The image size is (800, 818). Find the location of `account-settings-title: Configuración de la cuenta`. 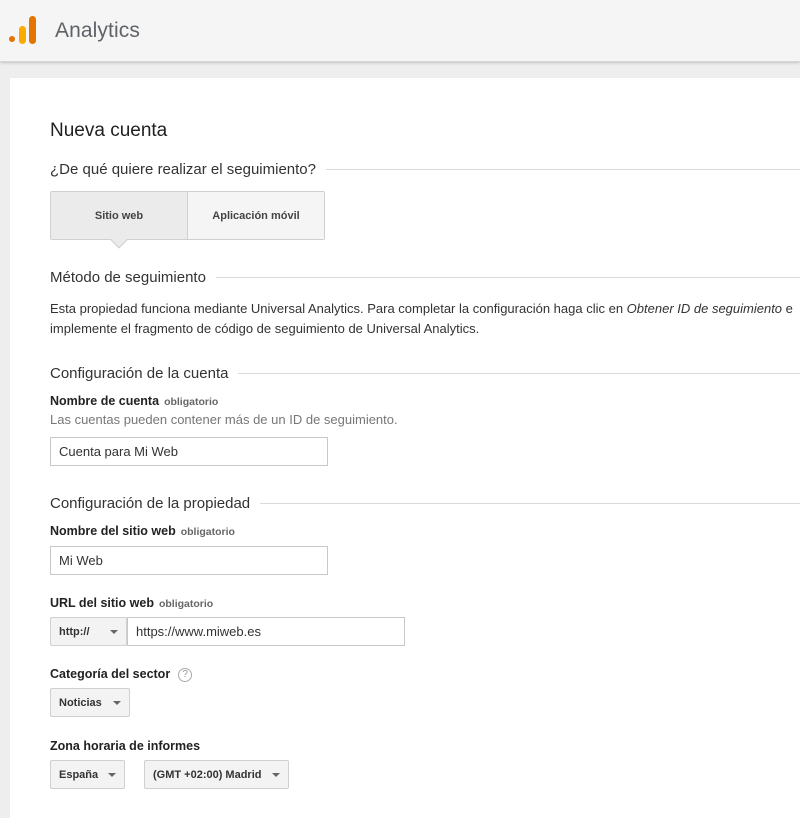

account-settings-title: Configuración de la cuenta is located at coordinates (139, 373).